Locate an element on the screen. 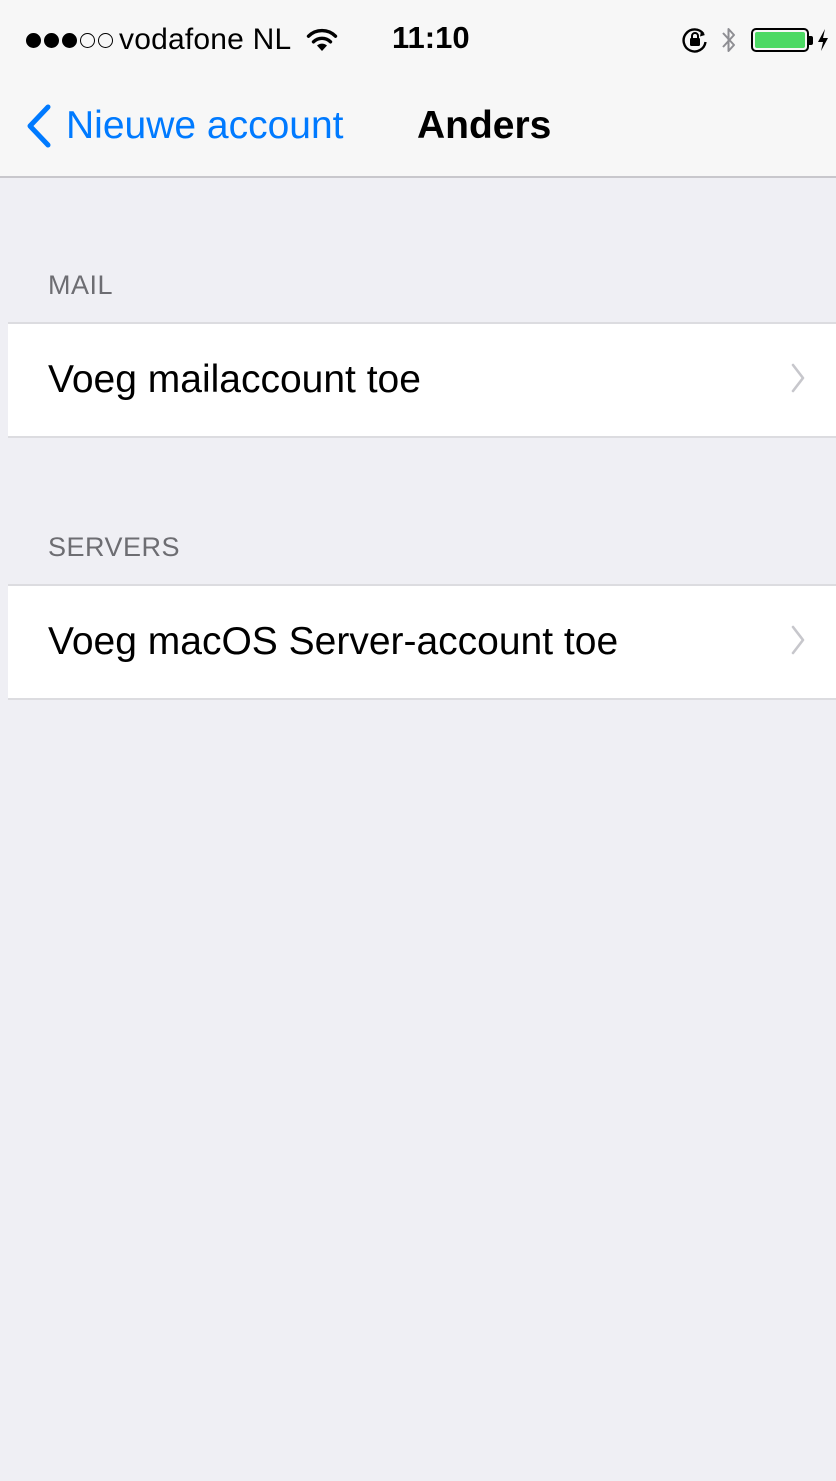  battery-fill is located at coordinates (780, 40).